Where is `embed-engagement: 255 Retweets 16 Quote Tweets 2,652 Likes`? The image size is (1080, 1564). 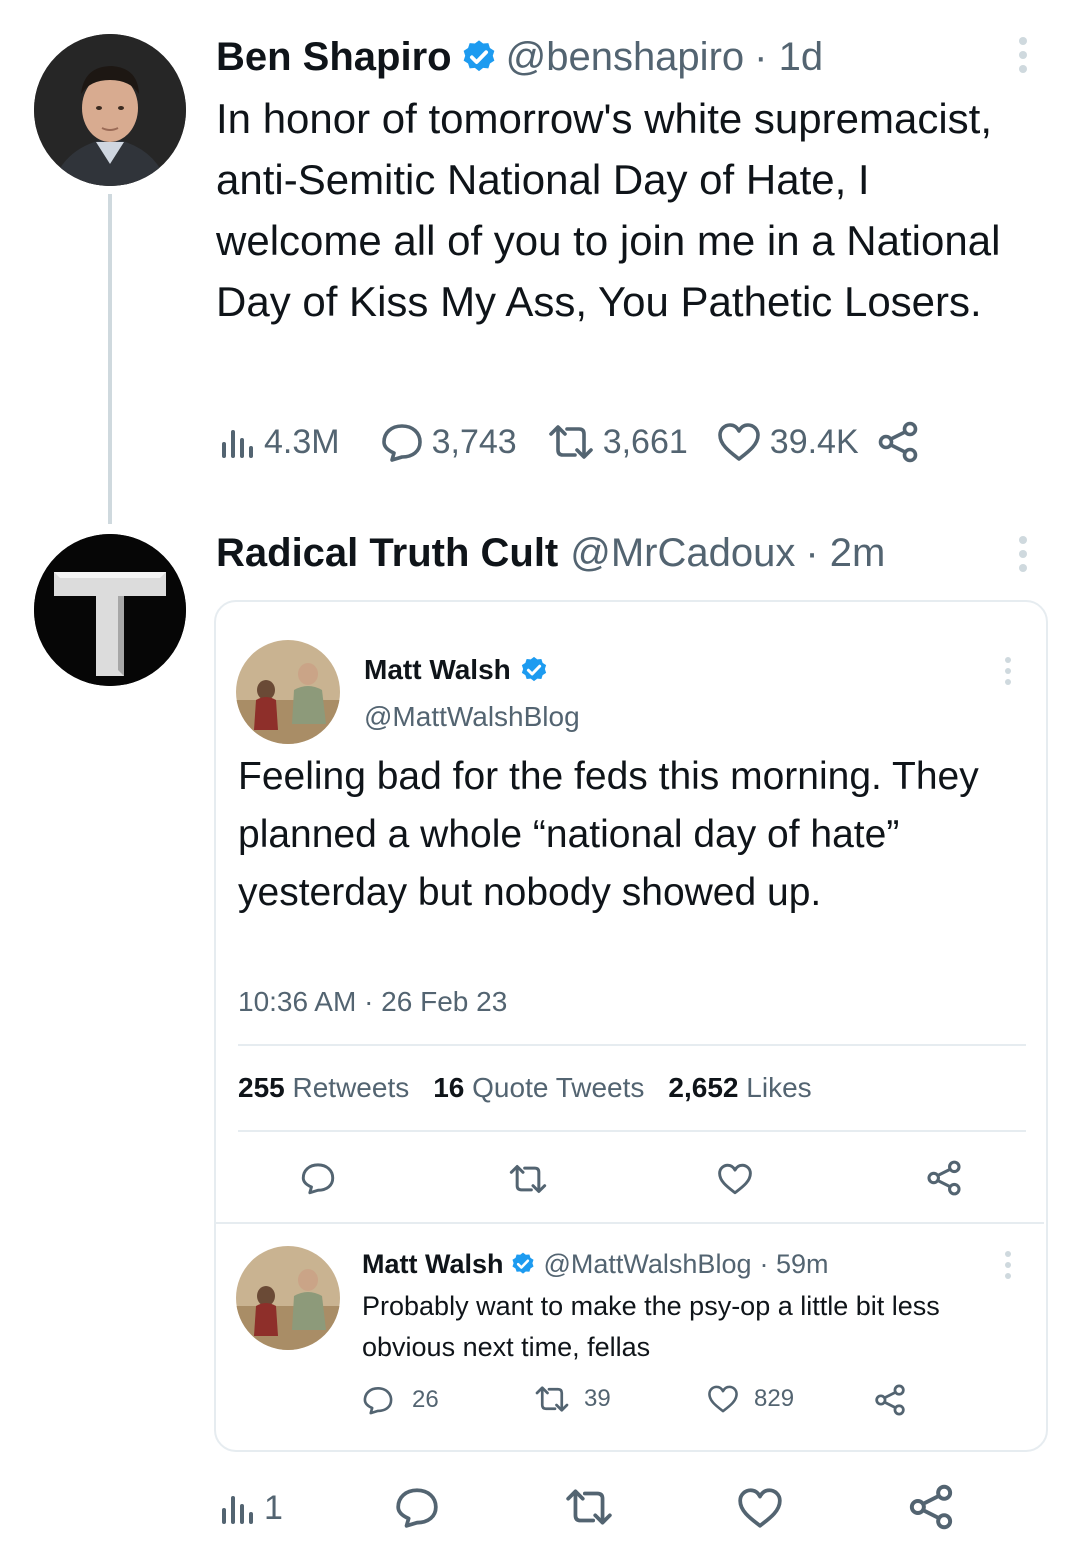
embed-engagement: 255 Retweets 16 Quote Tweets 2,652 Likes is located at coordinates (525, 1088).